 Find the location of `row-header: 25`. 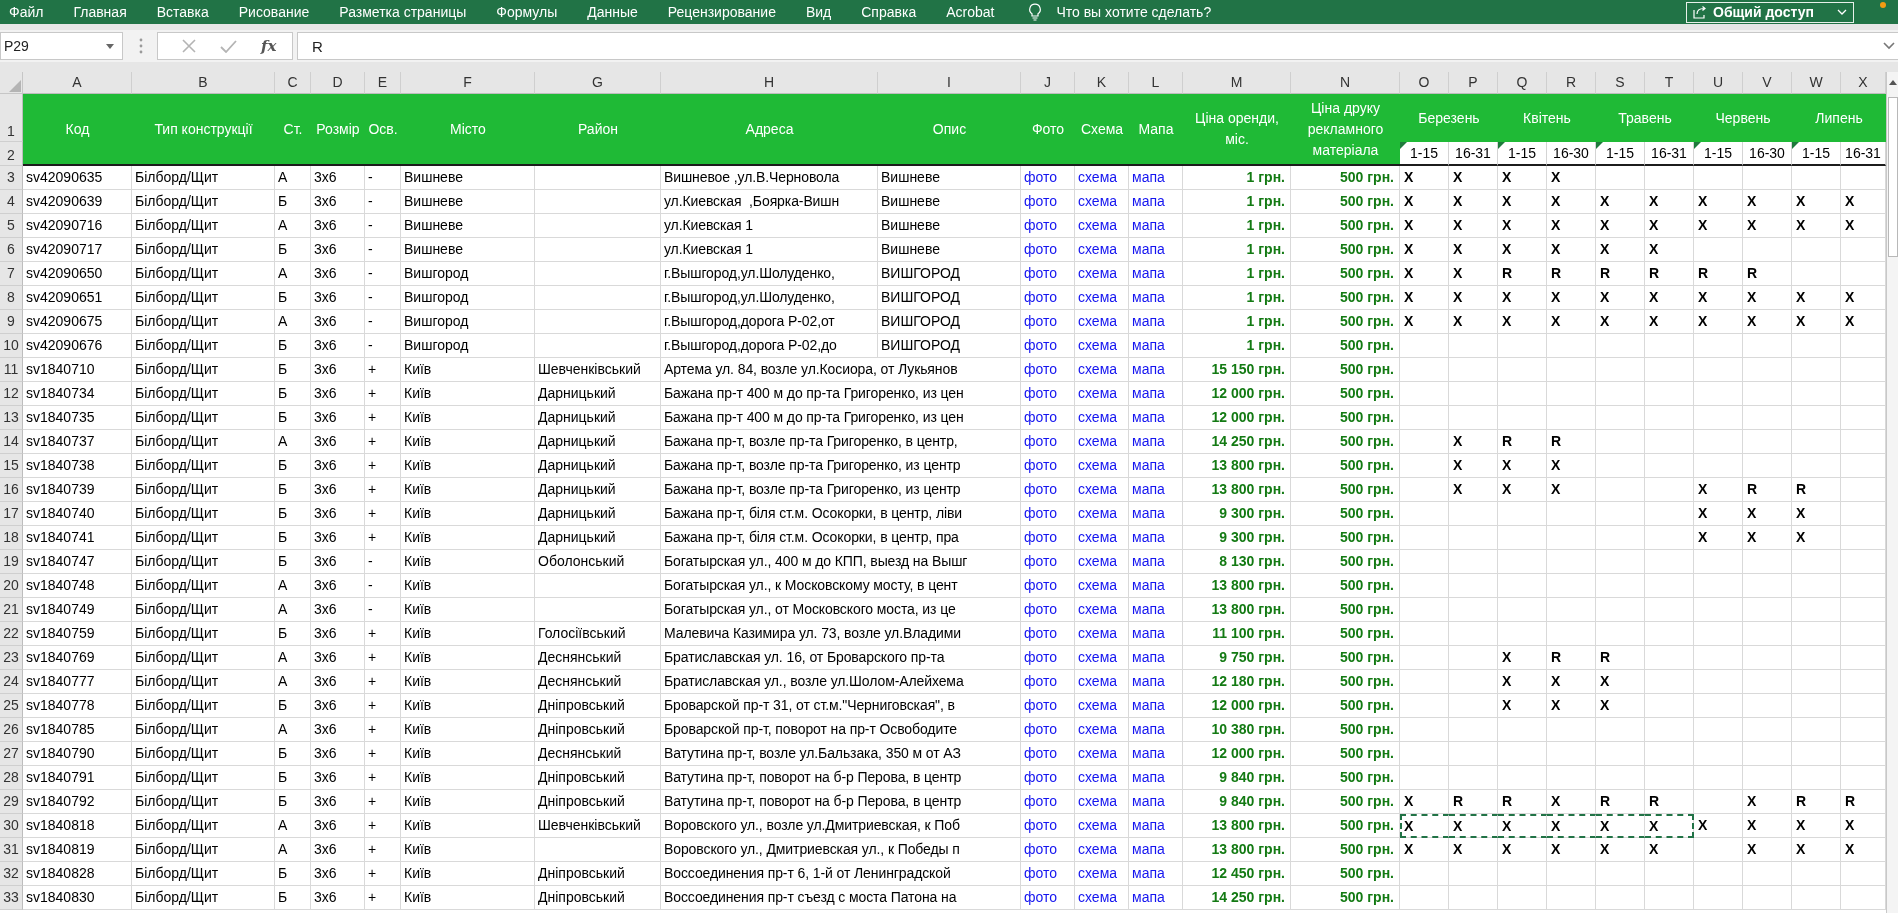

row-header: 25 is located at coordinates (11, 706).